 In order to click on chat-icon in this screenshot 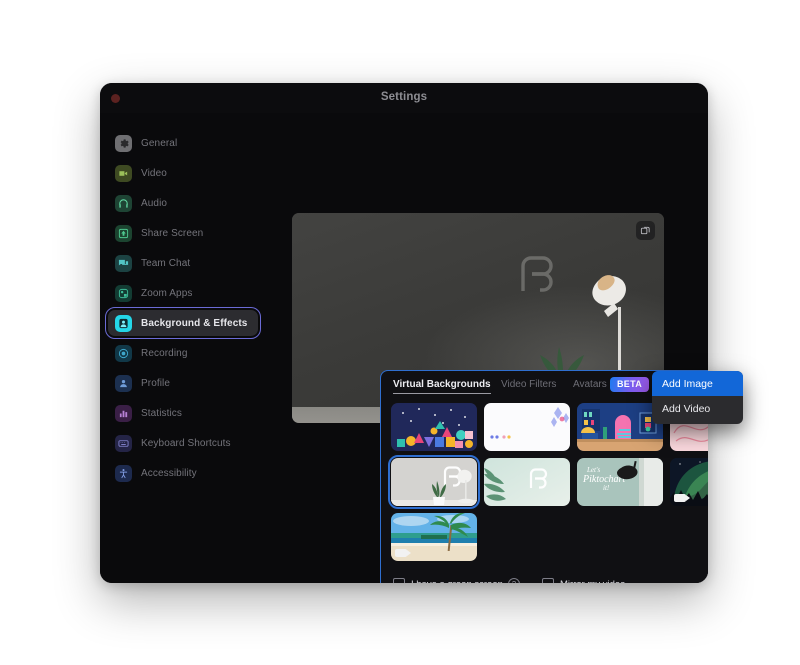, I will do `click(123, 263)`.